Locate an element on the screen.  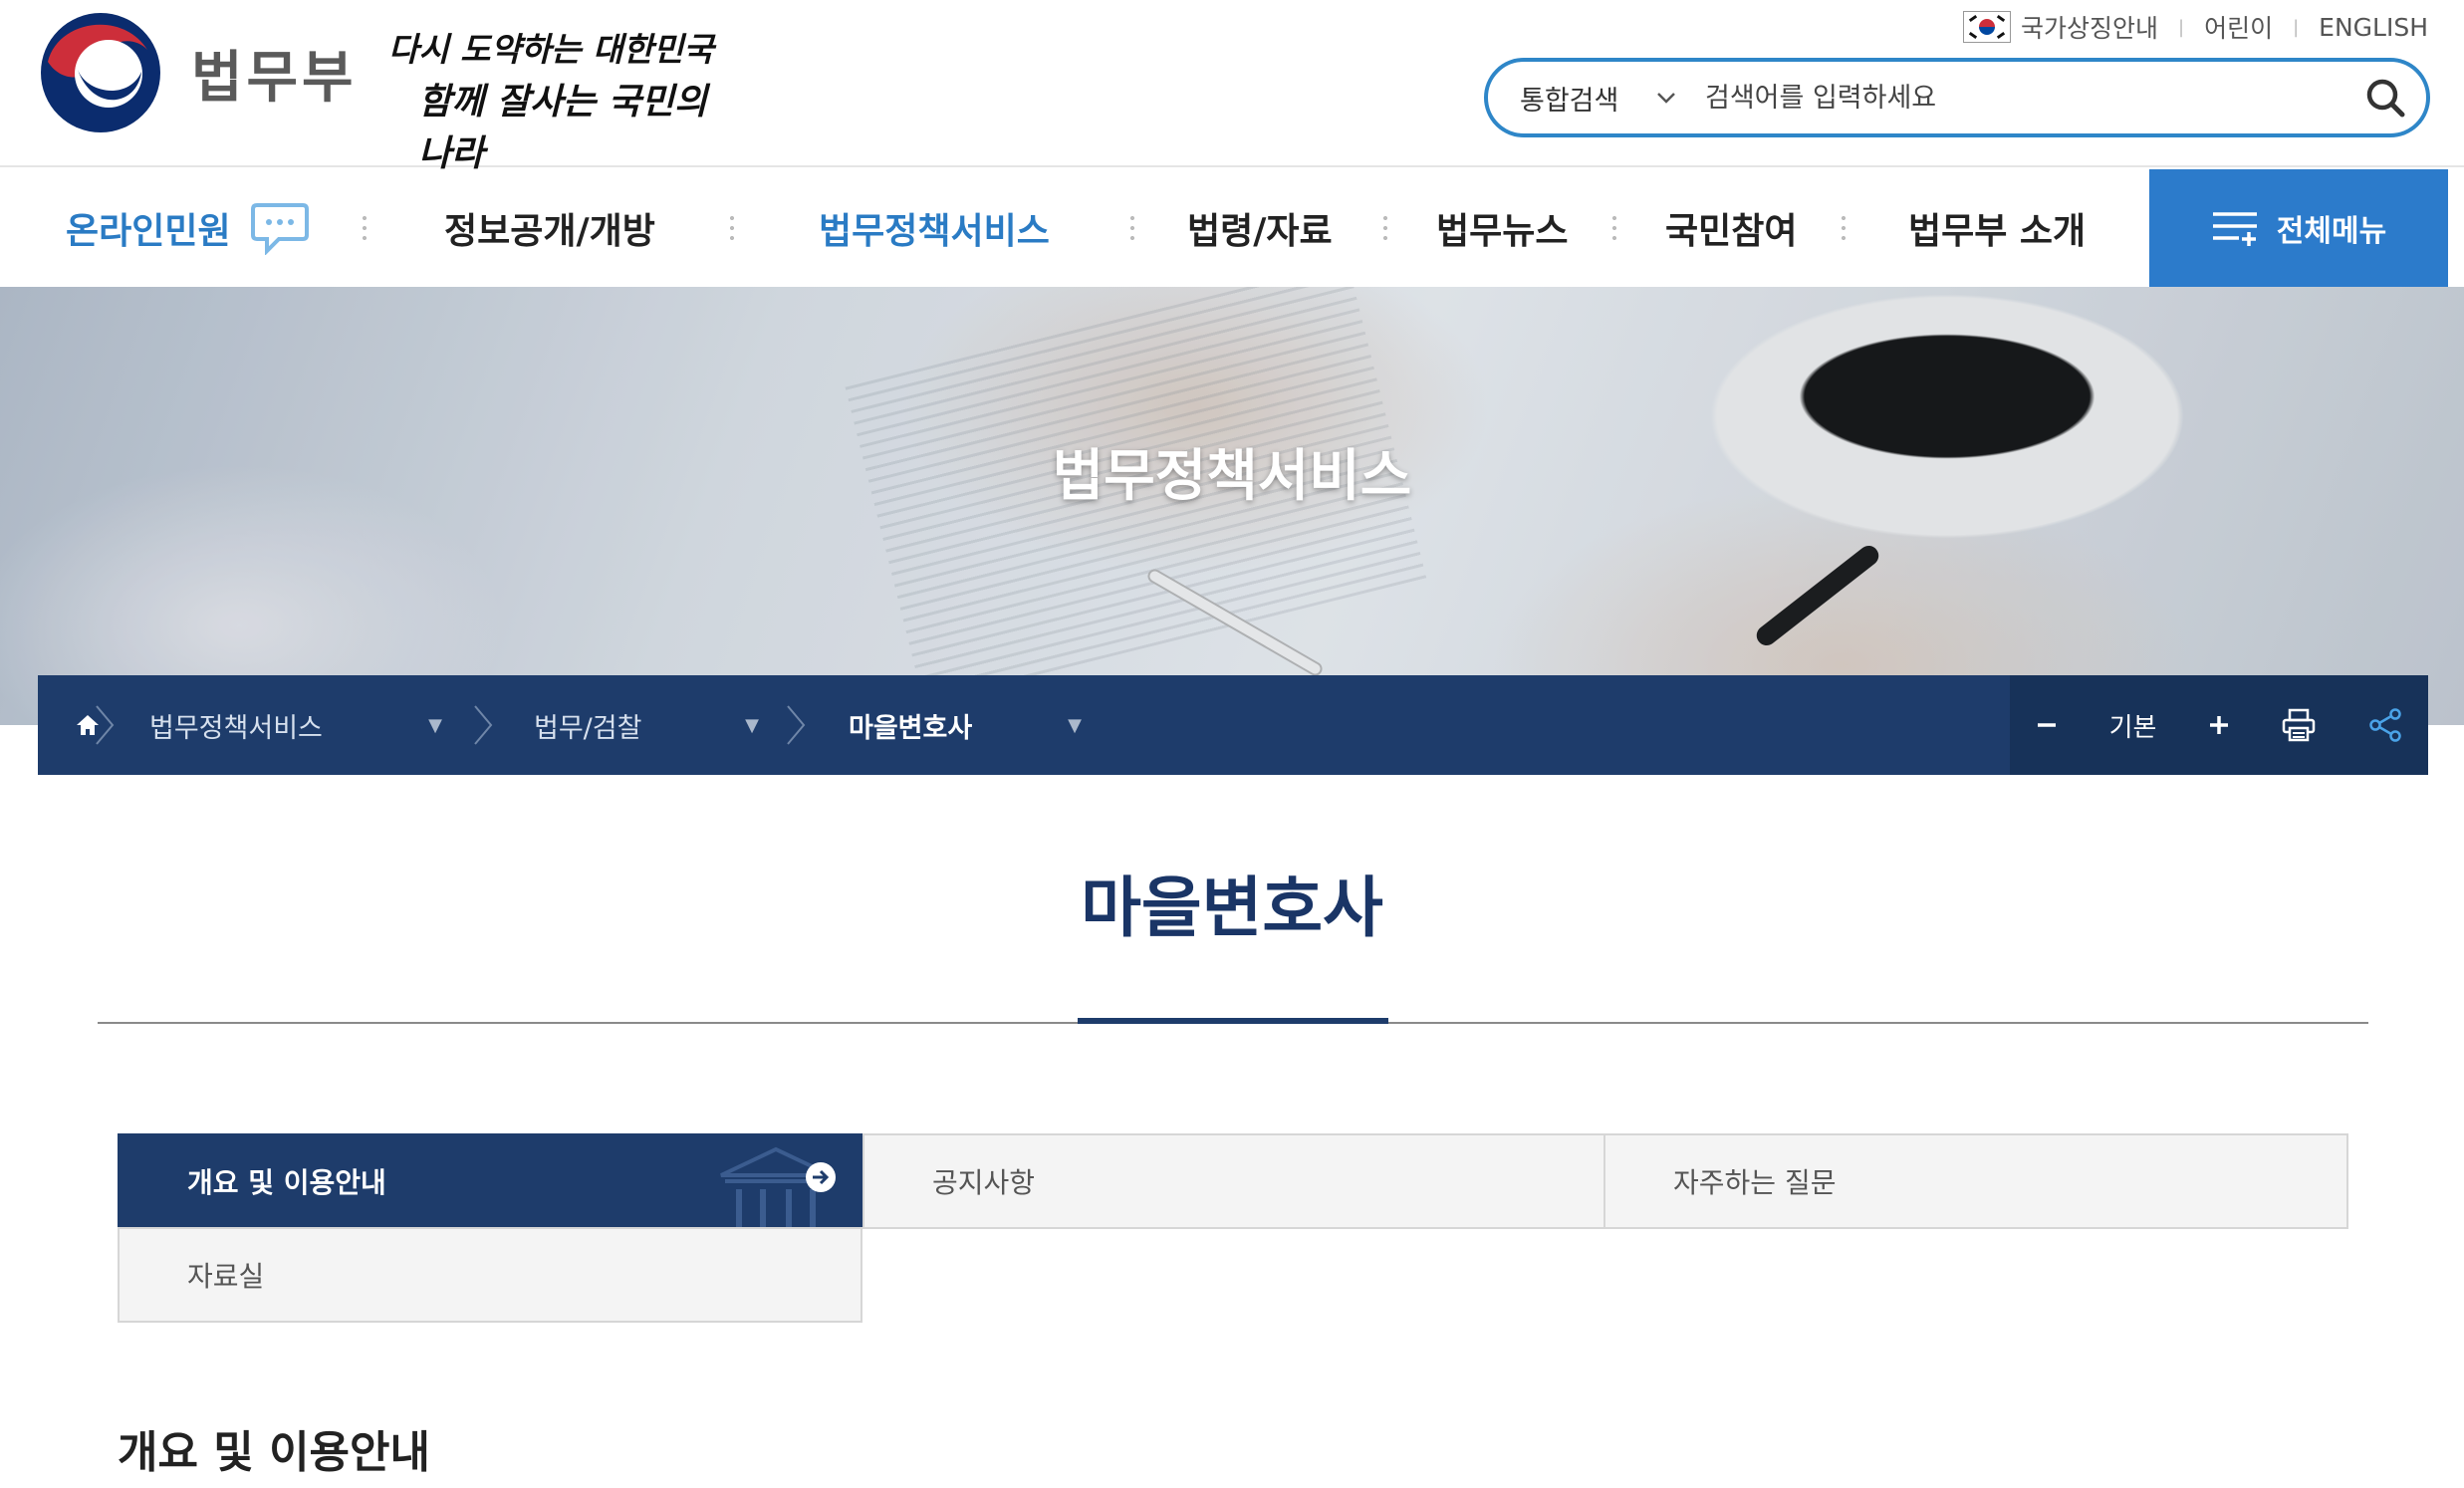
gnb-item-laws-materials: 법령/자료 is located at coordinates (1260, 228).